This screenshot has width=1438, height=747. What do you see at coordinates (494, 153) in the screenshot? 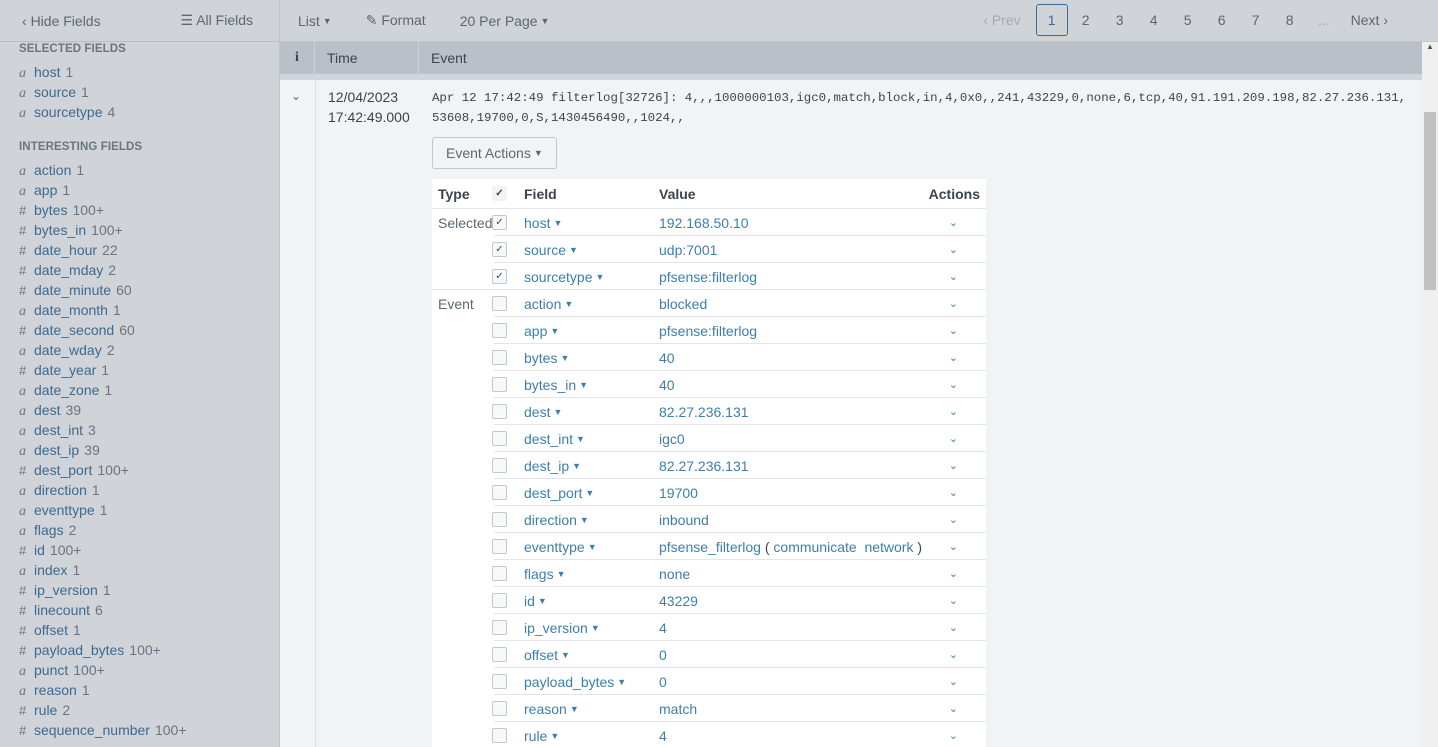
I see `event-actions-button: Event Actions ▼` at bounding box center [494, 153].